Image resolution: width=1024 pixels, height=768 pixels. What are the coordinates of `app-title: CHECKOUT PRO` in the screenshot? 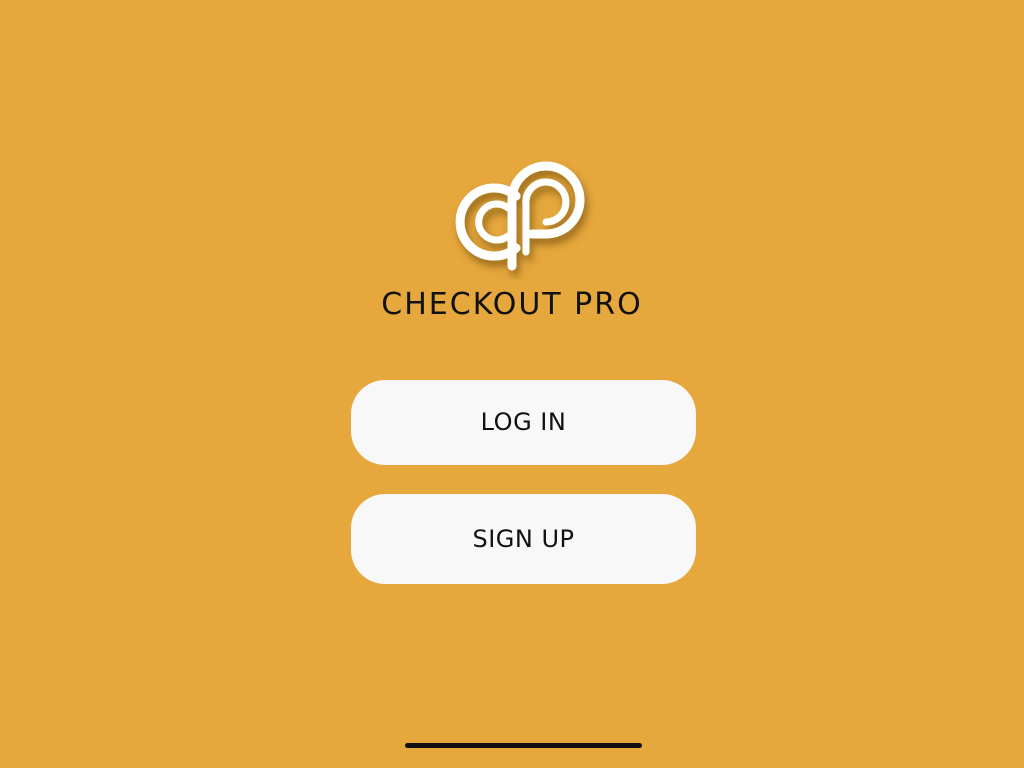 It's located at (512, 304).